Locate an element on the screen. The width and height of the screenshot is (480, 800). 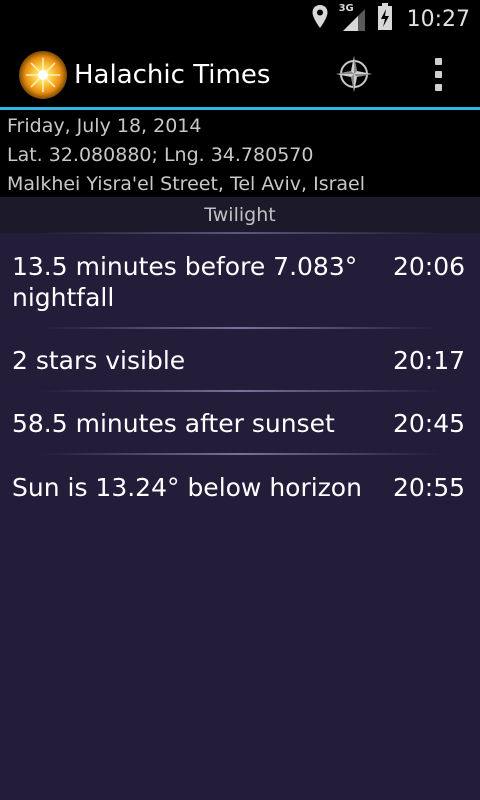
compass-icon is located at coordinates (354, 74).